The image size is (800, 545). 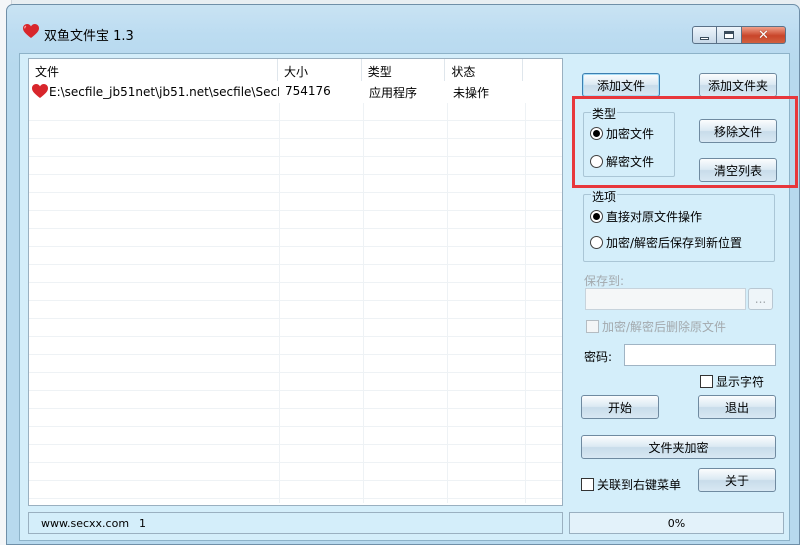 I want to click on close-button: ✕, so click(x=764, y=35).